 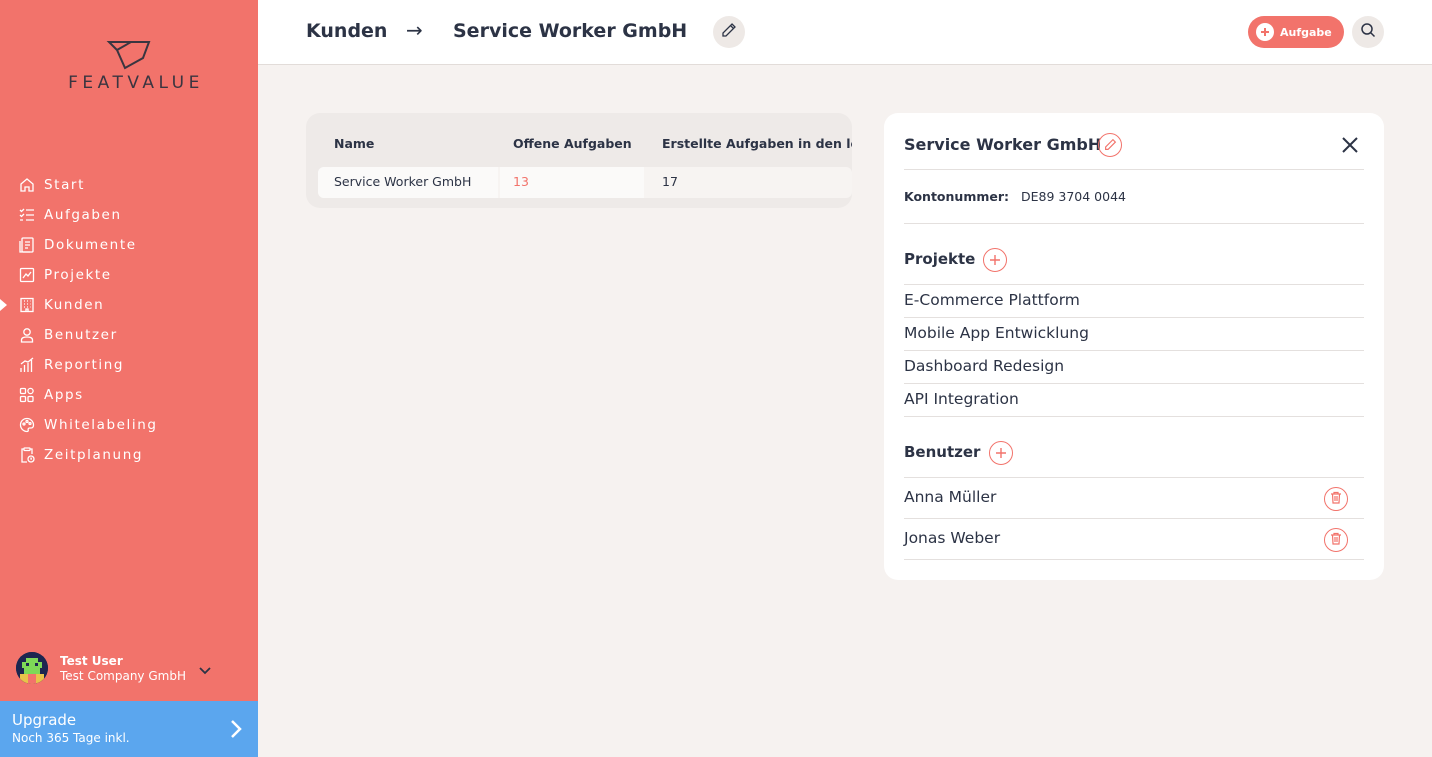 I want to click on top-header: Kunden → Service Worker GmbH Aufgabe, so click(x=845, y=32).